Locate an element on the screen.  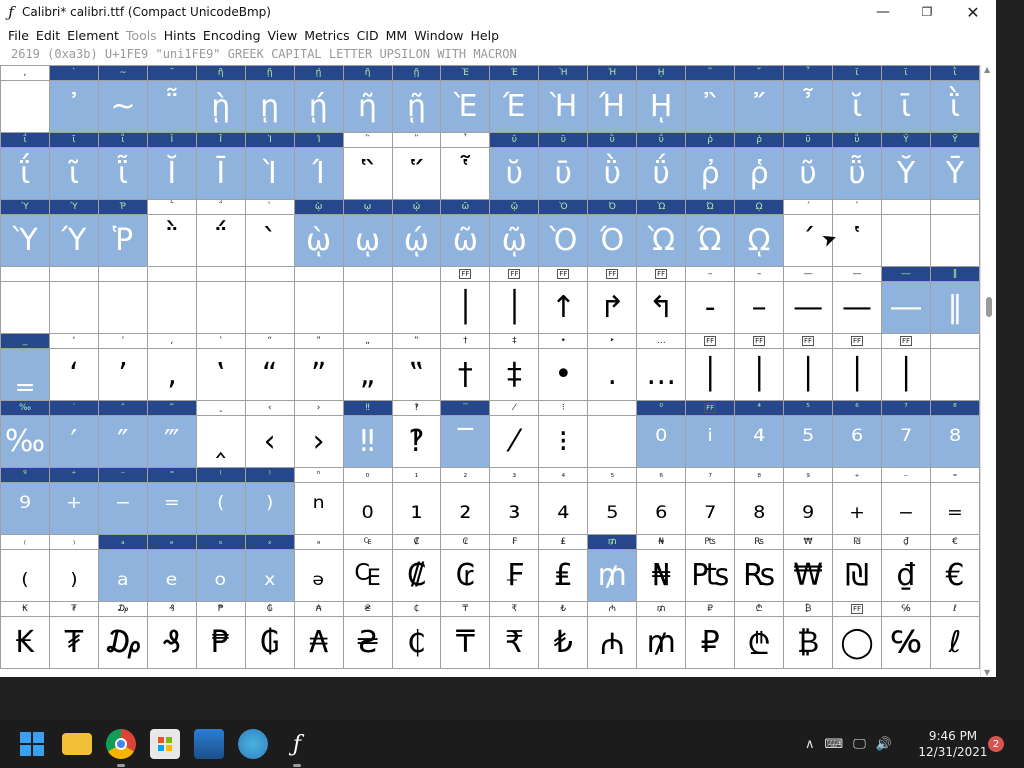
glyph-cell: Ὺ is located at coordinates (25, 240).